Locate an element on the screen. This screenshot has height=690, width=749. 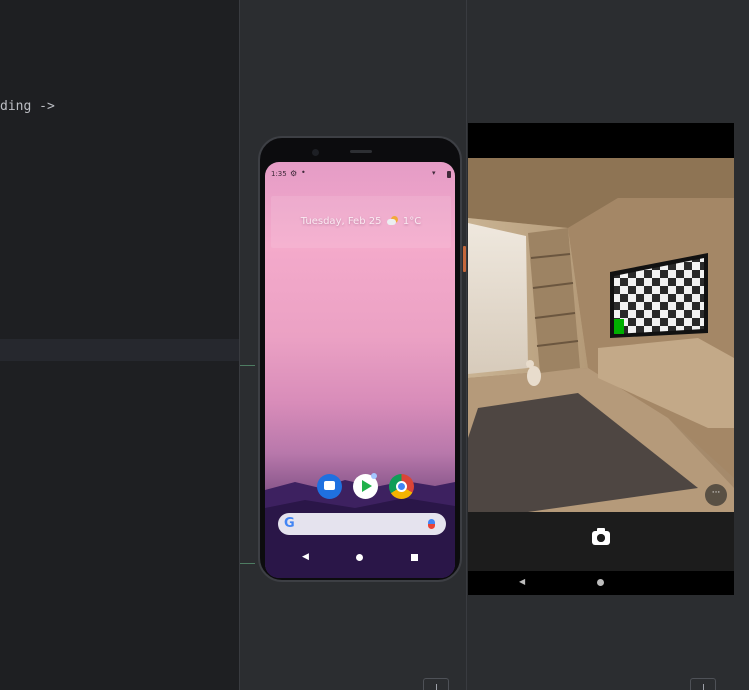
current-line-highlight is located at coordinates (127, 350).